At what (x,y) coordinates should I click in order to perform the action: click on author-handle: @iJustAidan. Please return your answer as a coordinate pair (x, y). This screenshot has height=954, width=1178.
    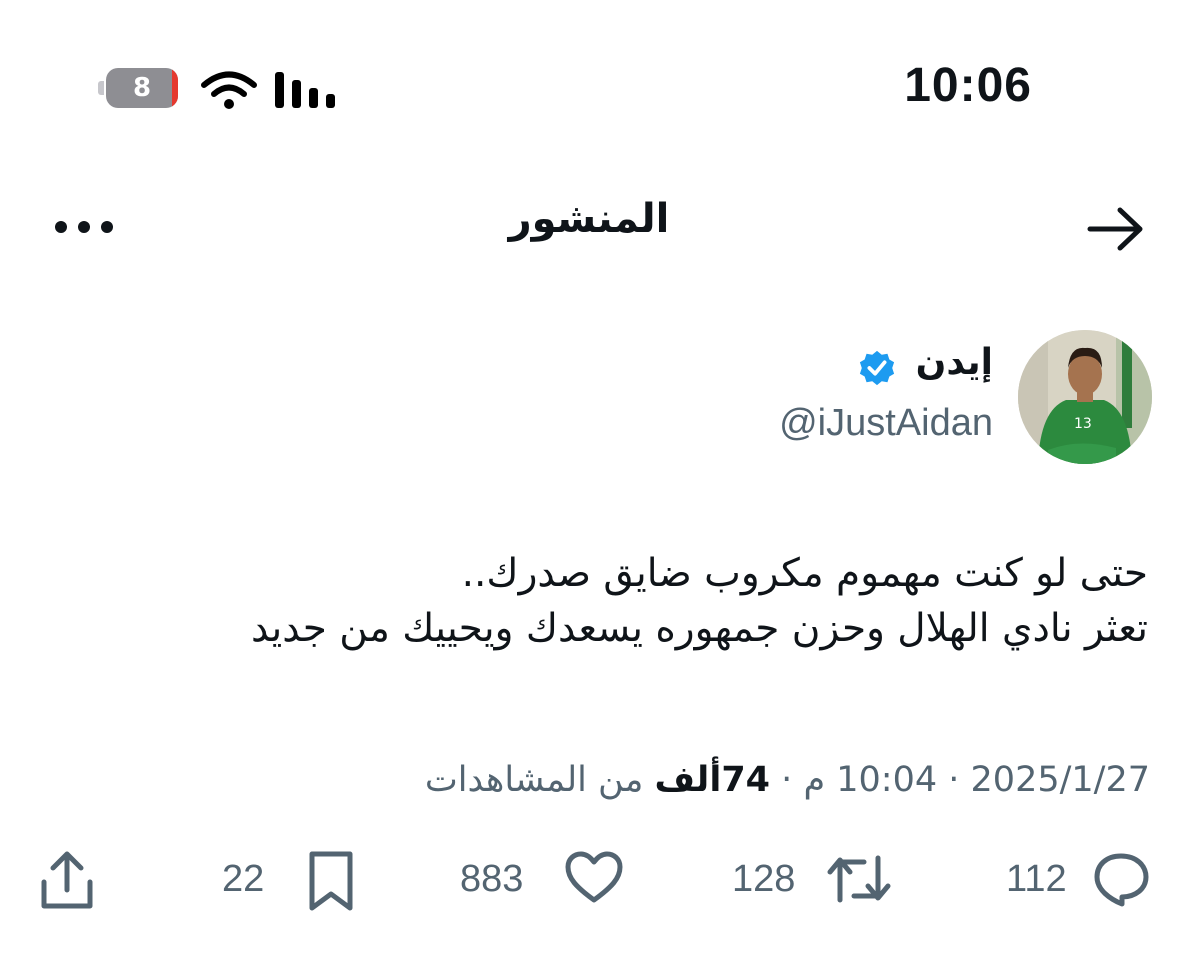
    Looking at the image, I should click on (886, 423).